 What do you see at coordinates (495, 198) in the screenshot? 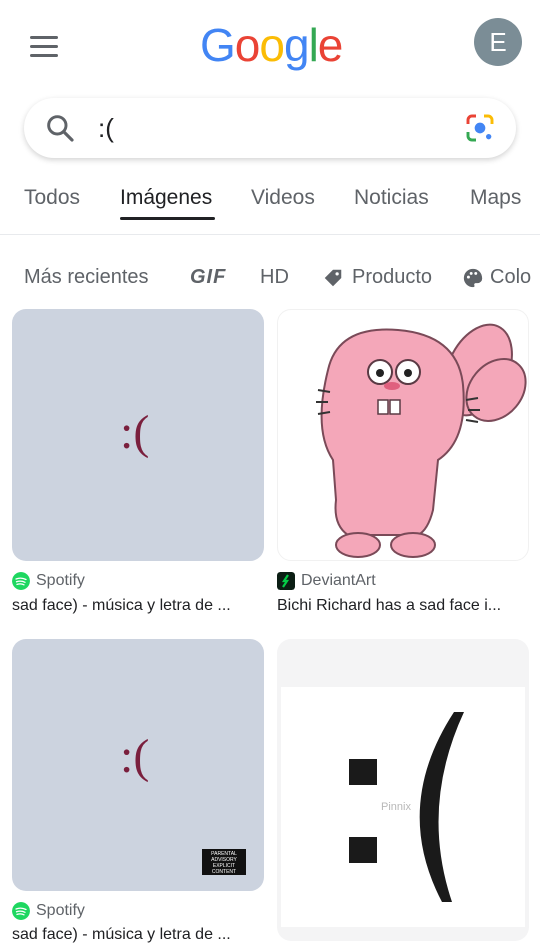
I see `tab-maps: Maps` at bounding box center [495, 198].